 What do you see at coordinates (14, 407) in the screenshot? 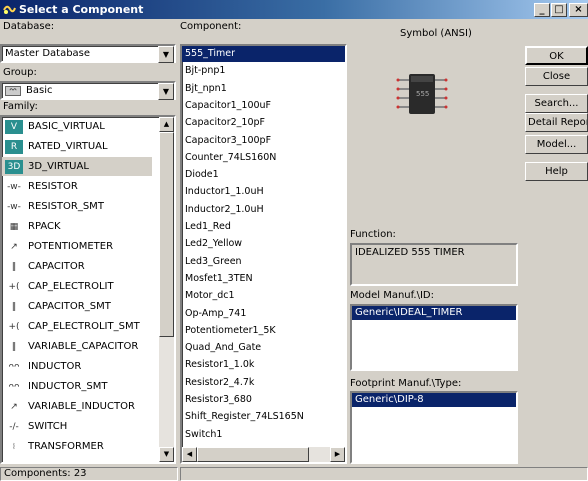
I see `variable-inductor-icon: ↗` at bounding box center [14, 407].